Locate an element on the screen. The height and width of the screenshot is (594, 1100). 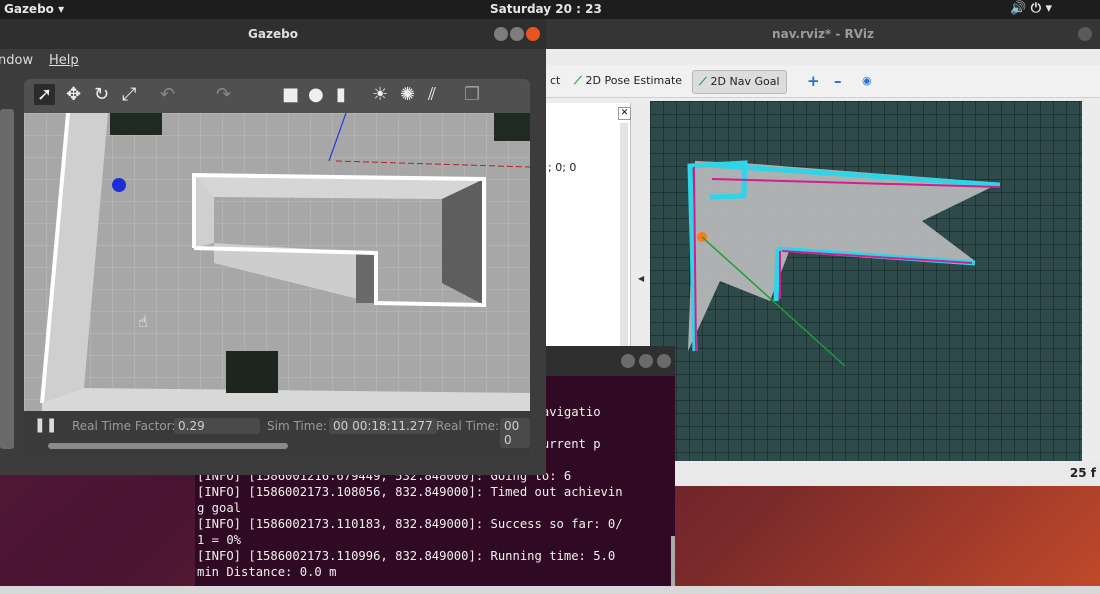
gazebo-toolbar: ➚ ✥ ↻ ⤢ ↶ ↷ ■ ● ▮ ☀ ✺ ⫽ ❐ is located at coordinates (277, 96).